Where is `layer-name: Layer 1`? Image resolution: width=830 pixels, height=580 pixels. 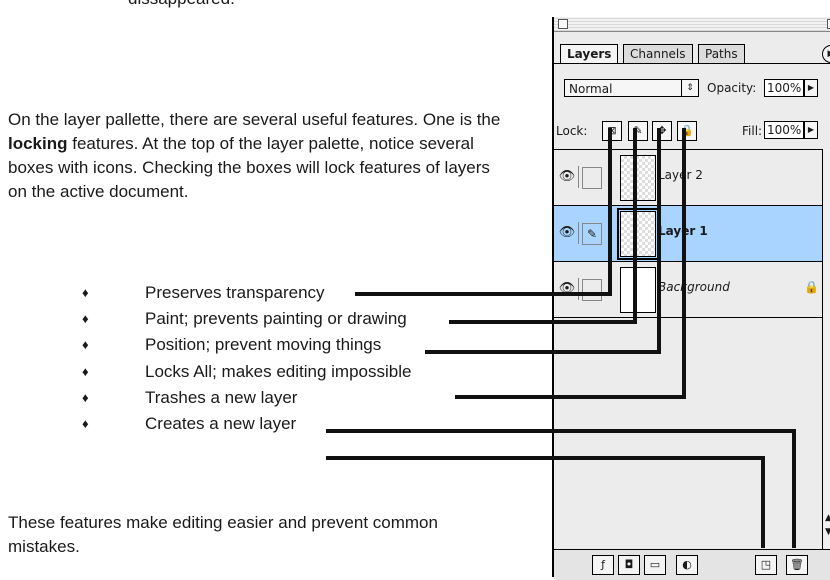 layer-name: Layer 1 is located at coordinates (683, 231).